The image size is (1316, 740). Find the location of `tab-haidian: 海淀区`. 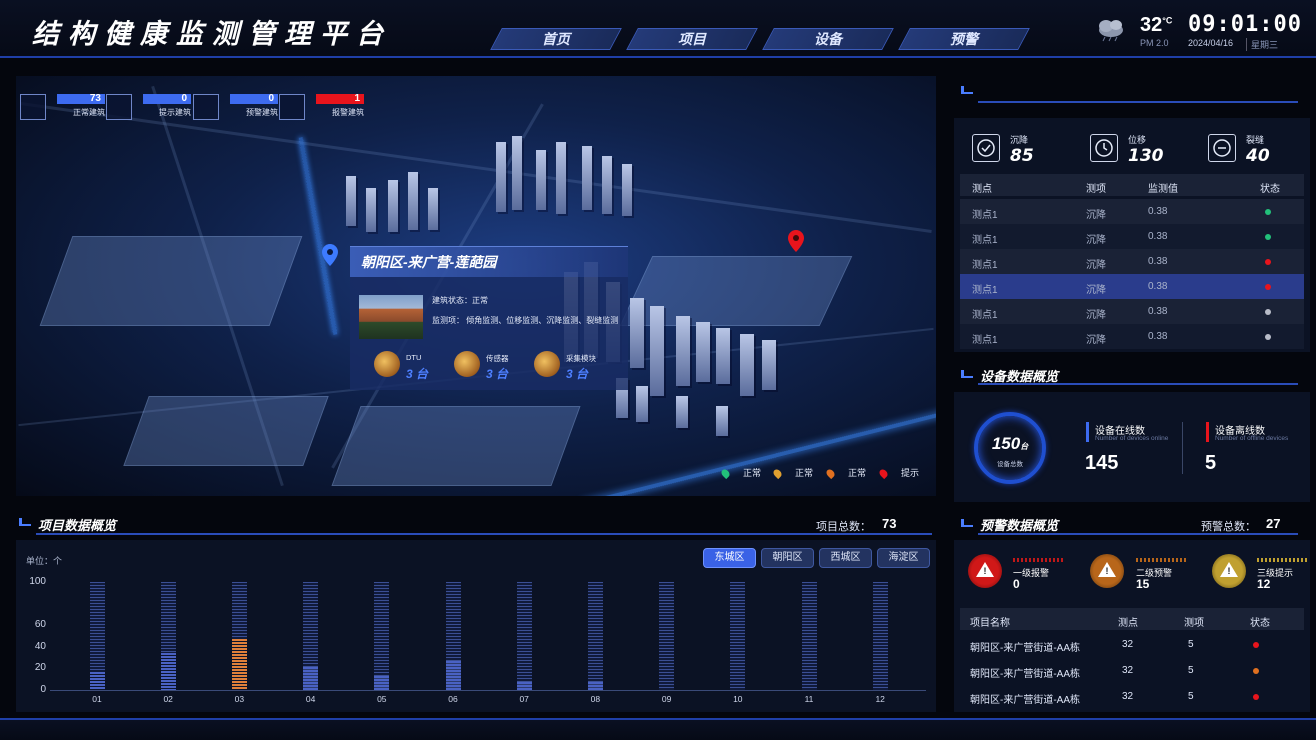

tab-haidian: 海淀区 is located at coordinates (903, 558).